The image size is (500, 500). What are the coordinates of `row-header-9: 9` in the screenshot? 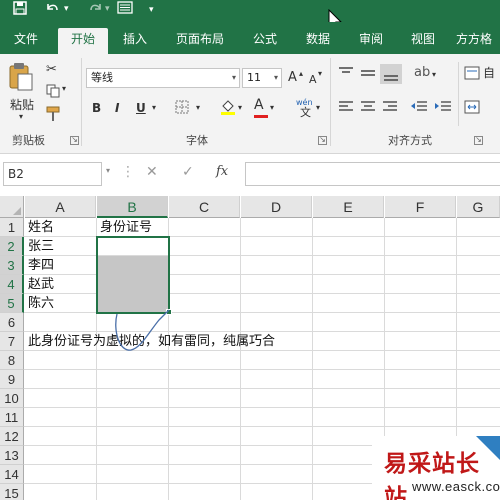 It's located at (12, 379).